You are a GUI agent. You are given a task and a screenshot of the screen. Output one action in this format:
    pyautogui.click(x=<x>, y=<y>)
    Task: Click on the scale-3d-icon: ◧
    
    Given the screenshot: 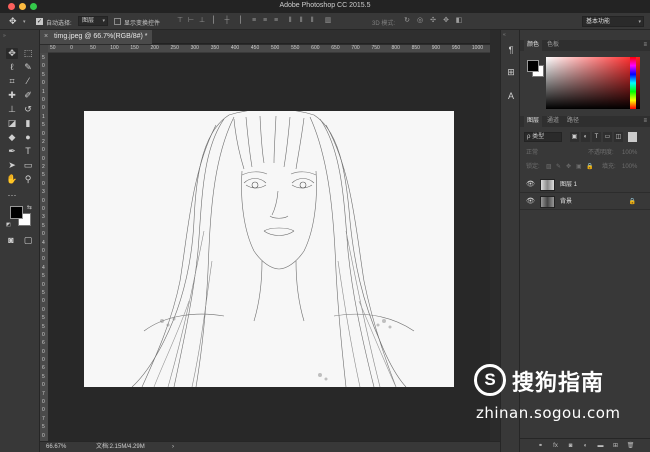 What is the action you would take?
    pyautogui.click(x=459, y=21)
    